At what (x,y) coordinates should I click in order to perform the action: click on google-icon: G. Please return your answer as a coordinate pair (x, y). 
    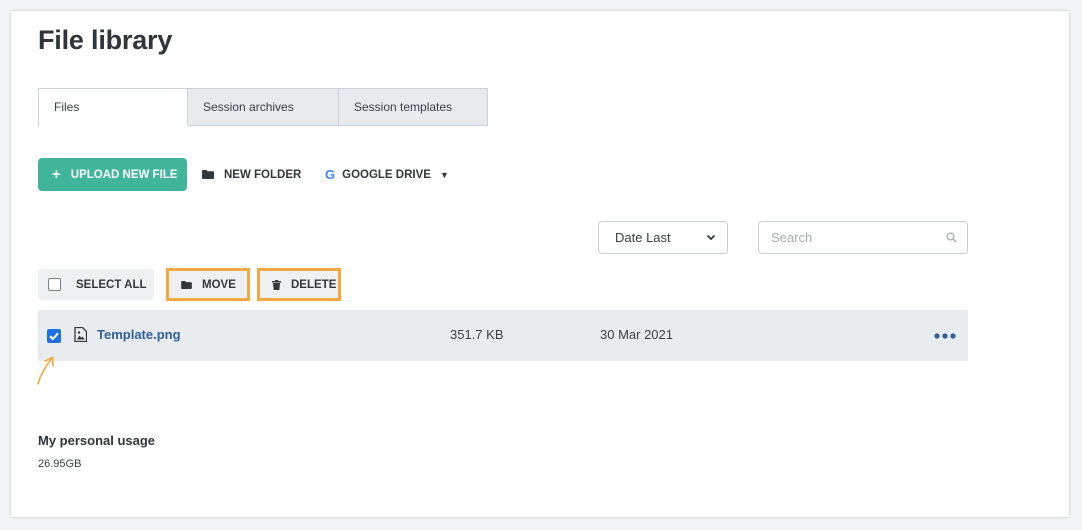
    Looking at the image, I should click on (330, 174).